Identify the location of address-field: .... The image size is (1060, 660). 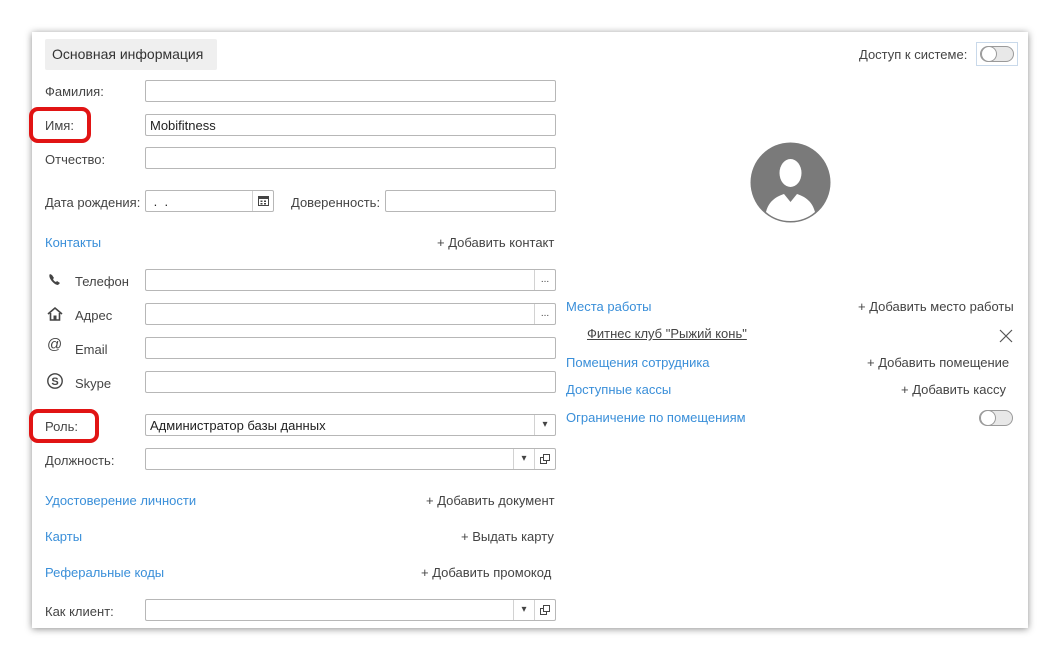
(350, 314).